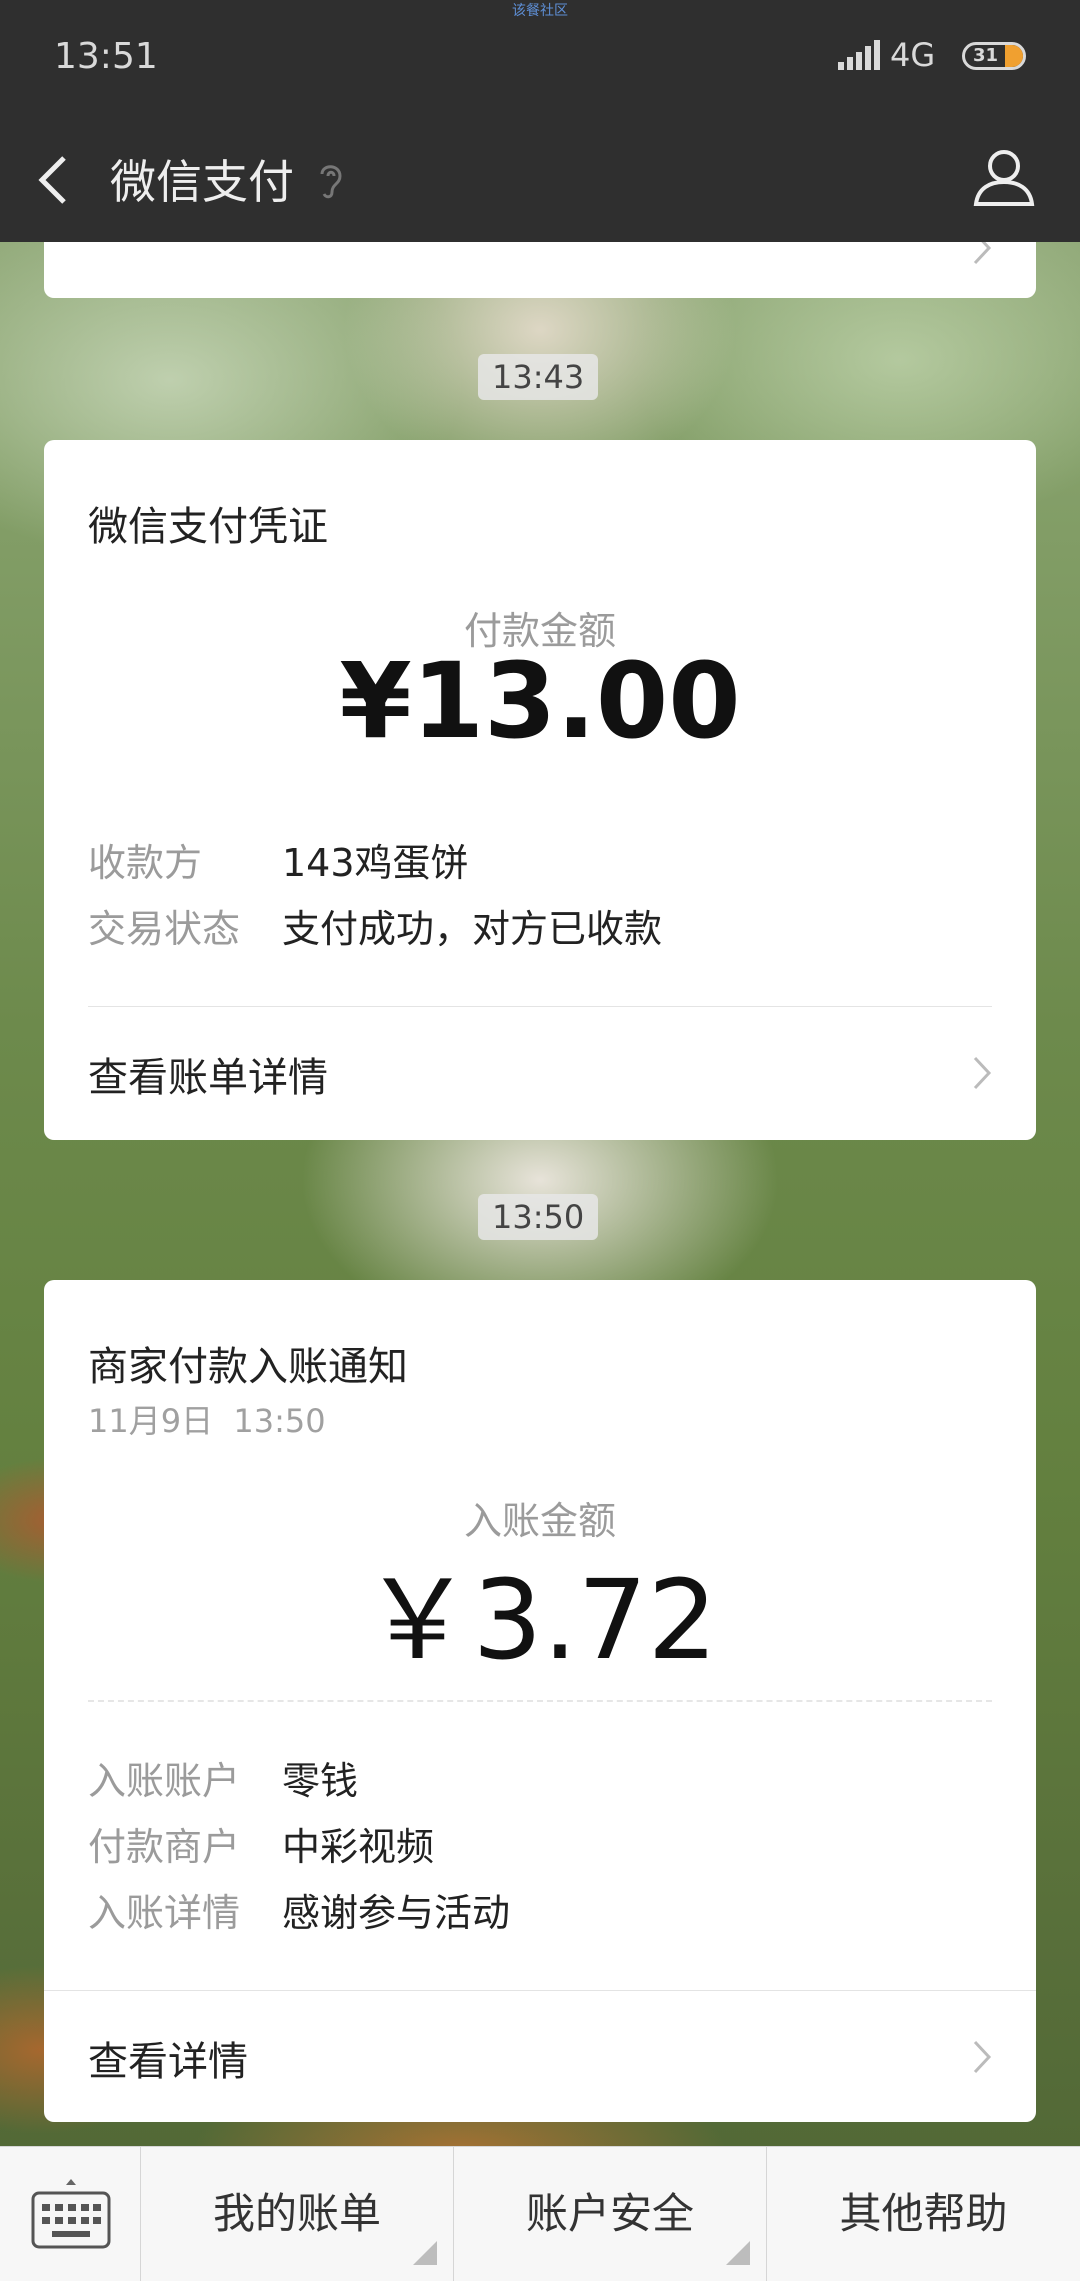 This screenshot has width=1080, height=2281. What do you see at coordinates (106, 56) in the screenshot?
I see `status-time: 13:51` at bounding box center [106, 56].